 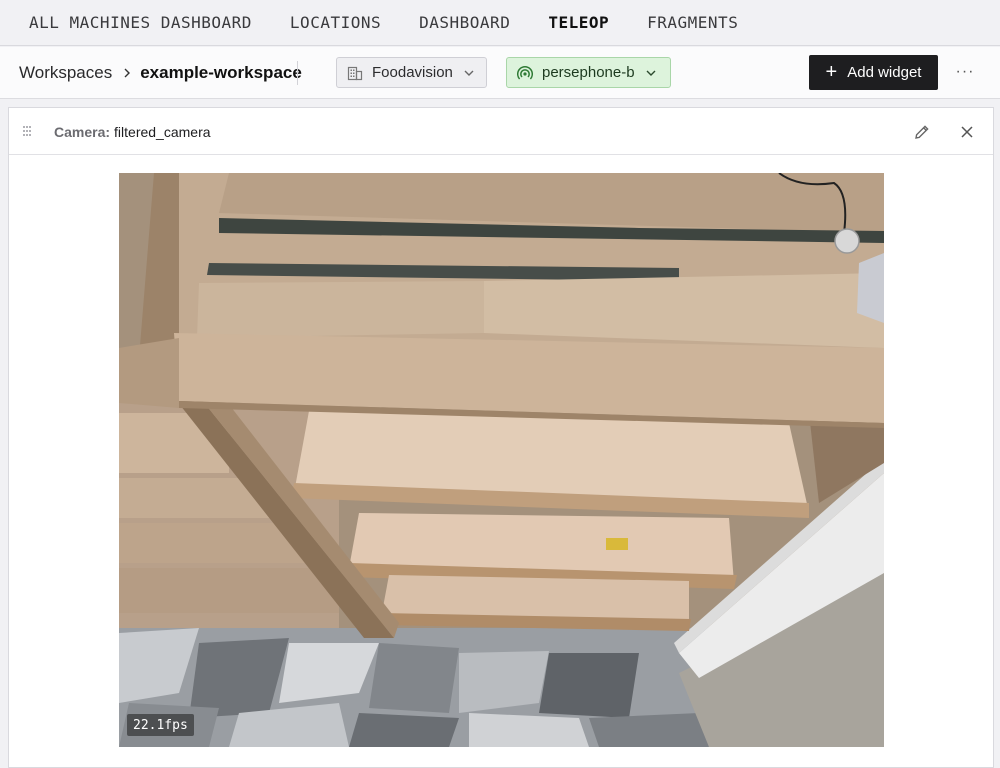 What do you see at coordinates (82, 131) in the screenshot?
I see `widget-title-label: Camera:` at bounding box center [82, 131].